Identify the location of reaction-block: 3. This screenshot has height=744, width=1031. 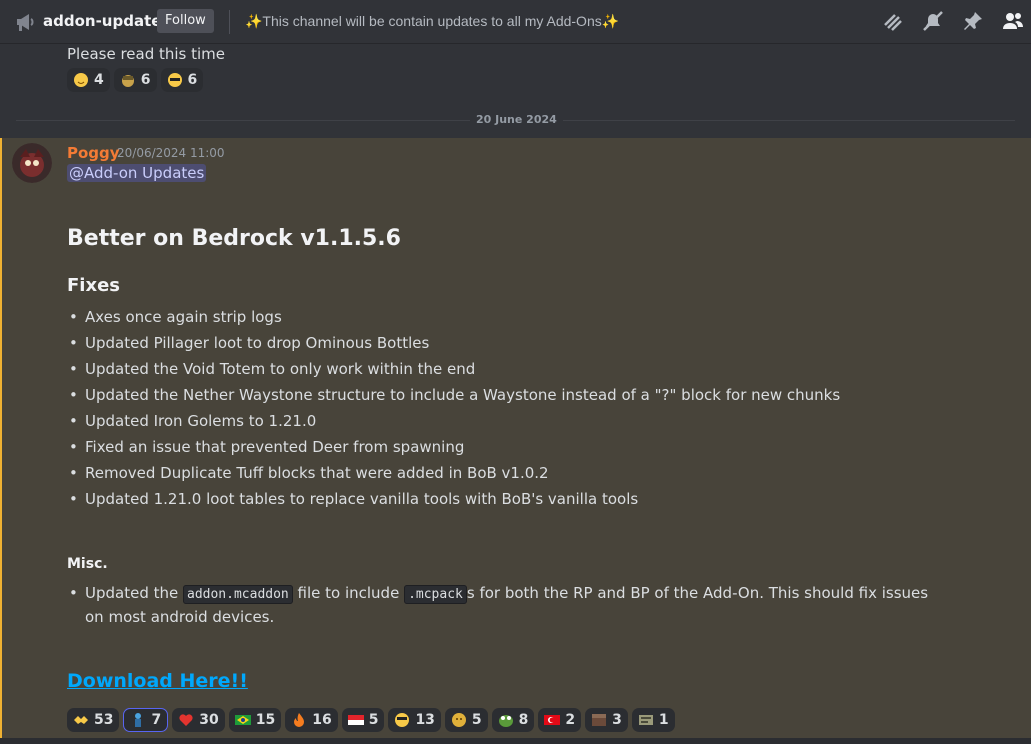
(606, 720).